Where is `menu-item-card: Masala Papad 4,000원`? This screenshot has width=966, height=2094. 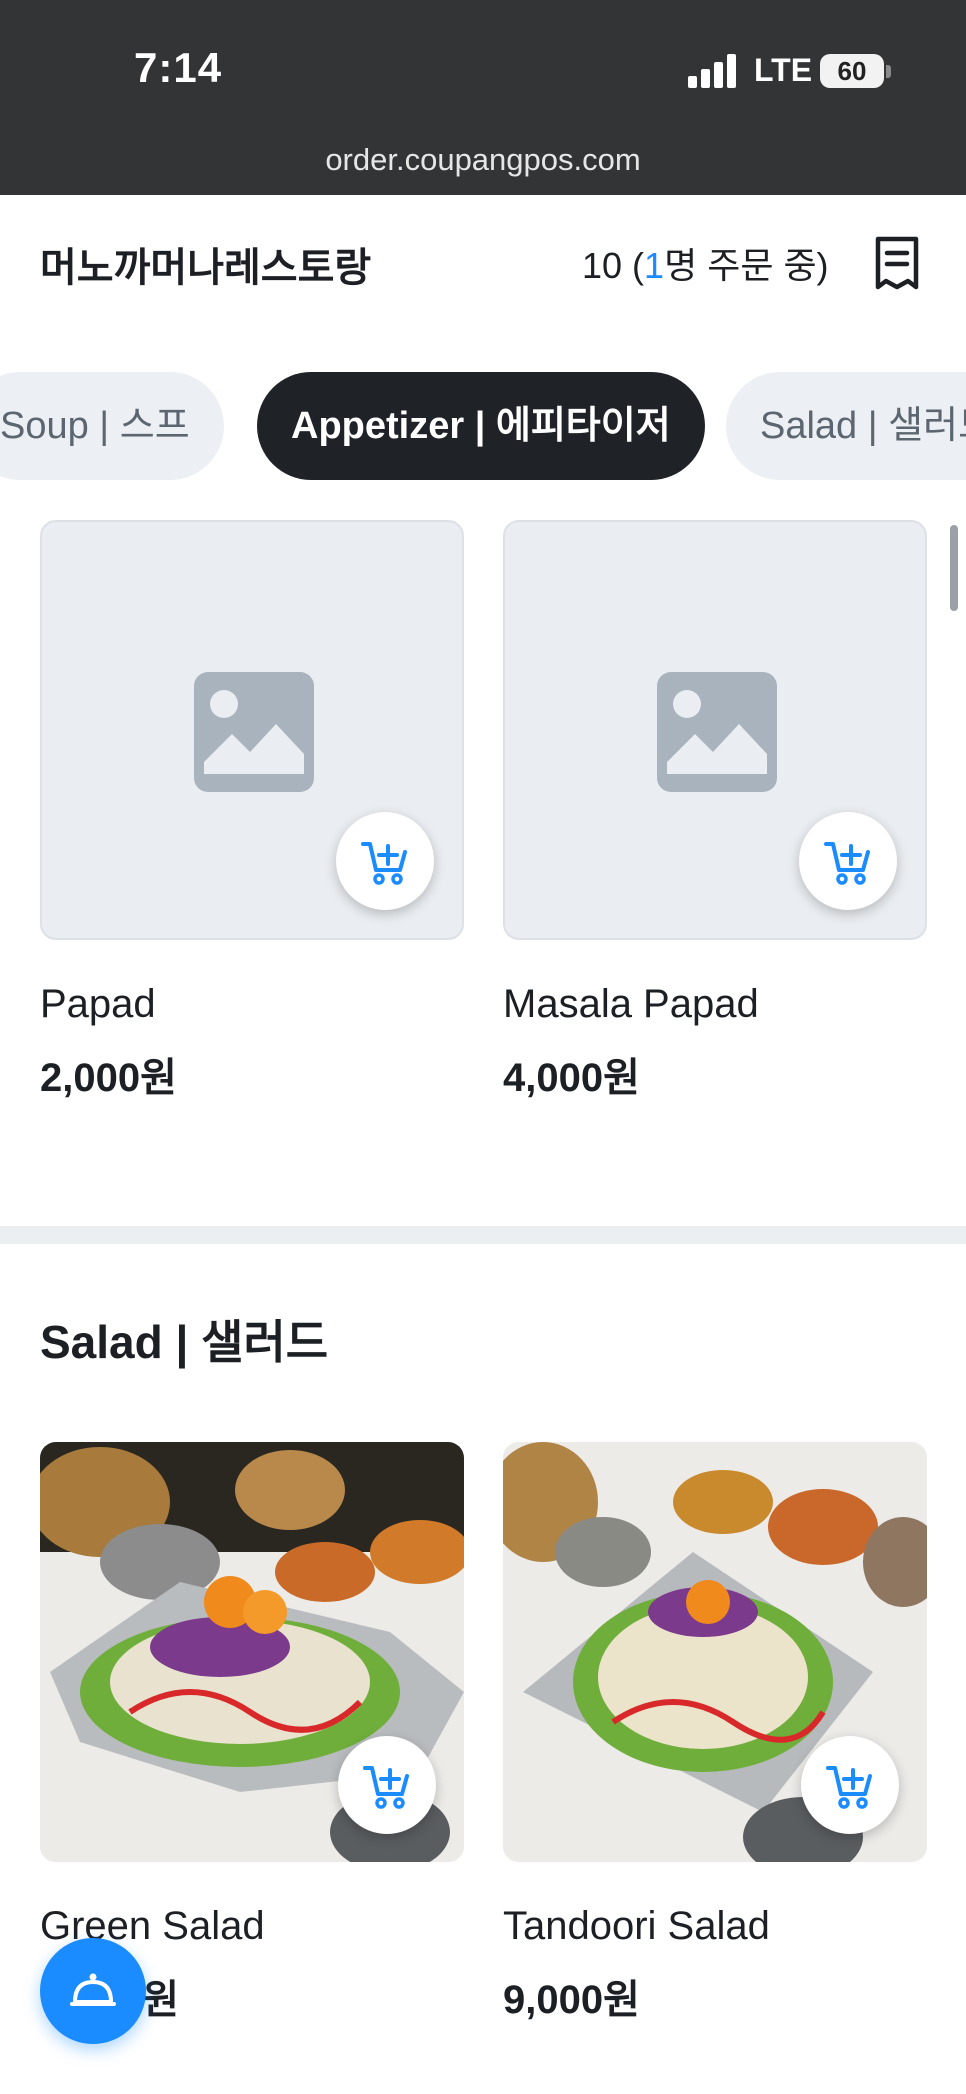
menu-item-card: Masala Papad 4,000원 is located at coordinates (715, 811).